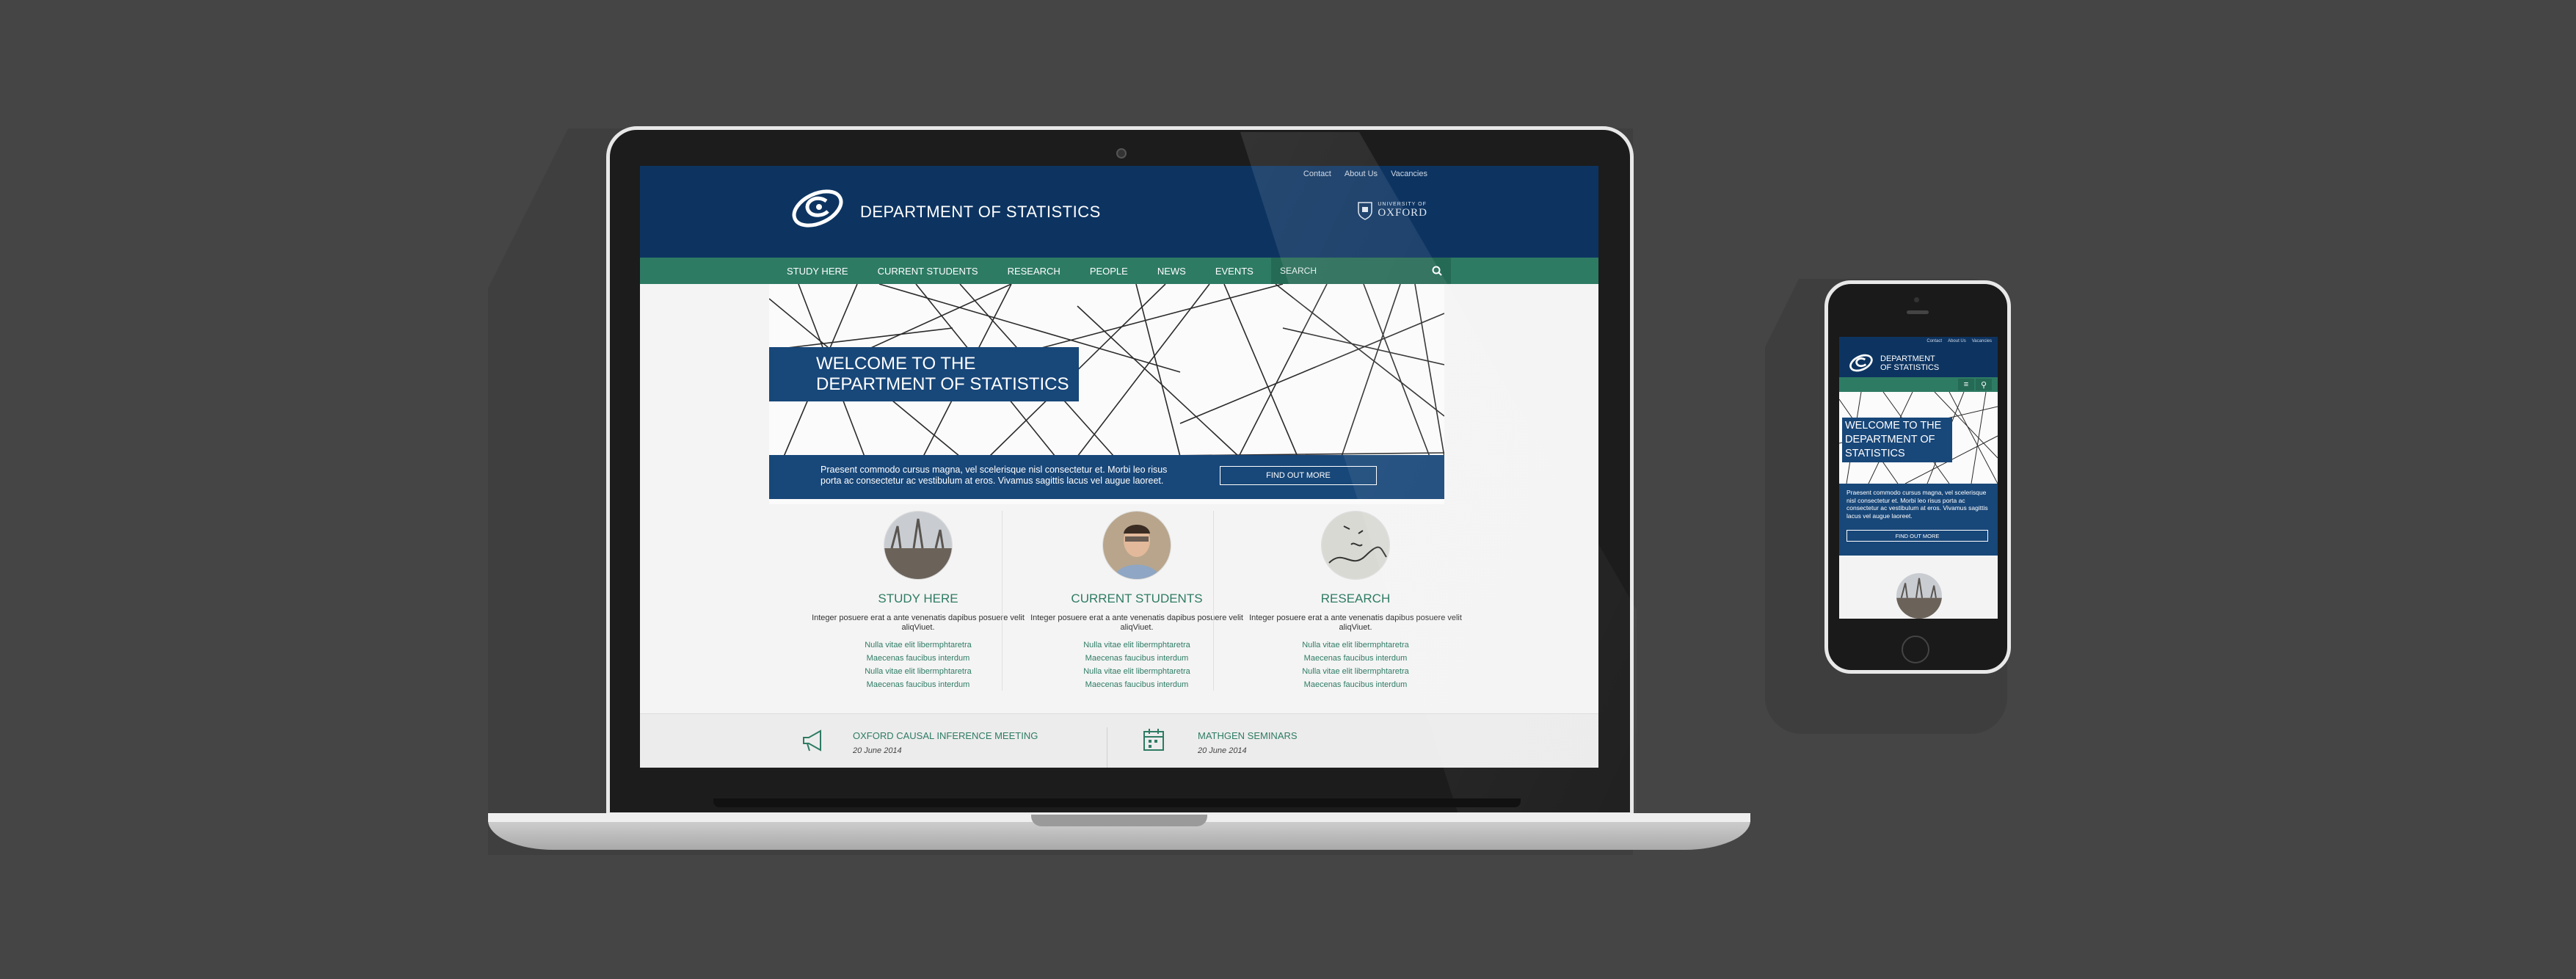 The image size is (2576, 979). What do you see at coordinates (1109, 271) in the screenshot?
I see `nav-people: PEOPLE` at bounding box center [1109, 271].